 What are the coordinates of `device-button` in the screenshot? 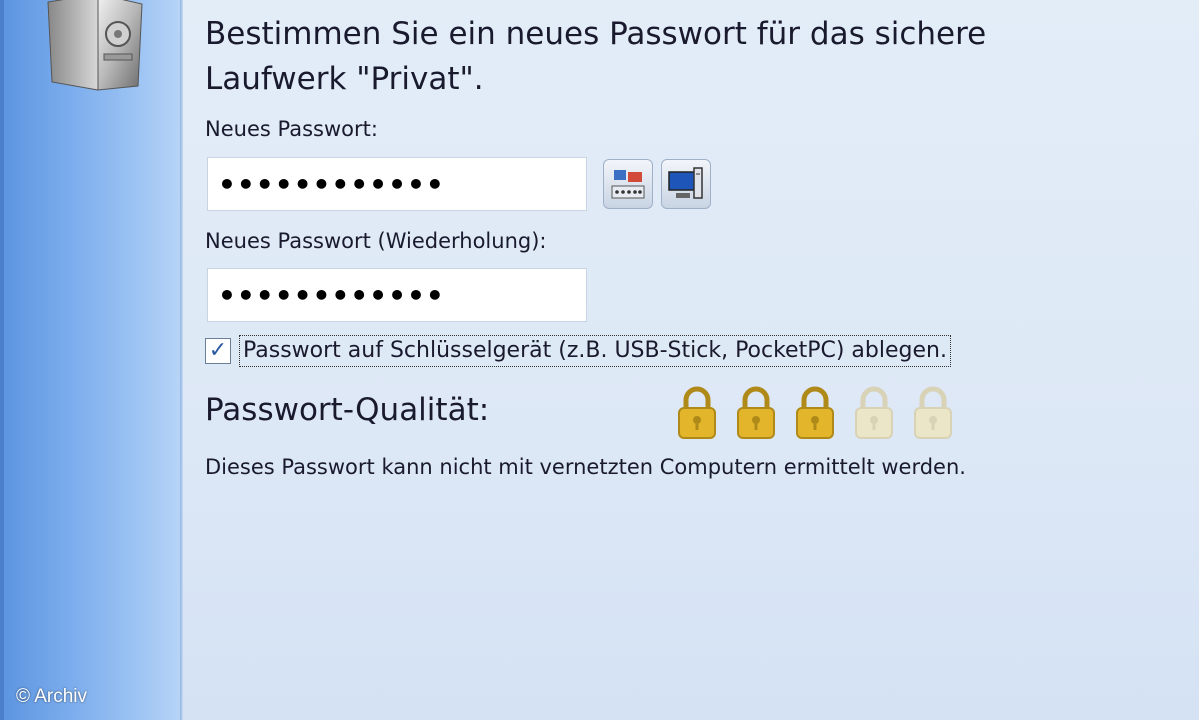 It's located at (686, 184).